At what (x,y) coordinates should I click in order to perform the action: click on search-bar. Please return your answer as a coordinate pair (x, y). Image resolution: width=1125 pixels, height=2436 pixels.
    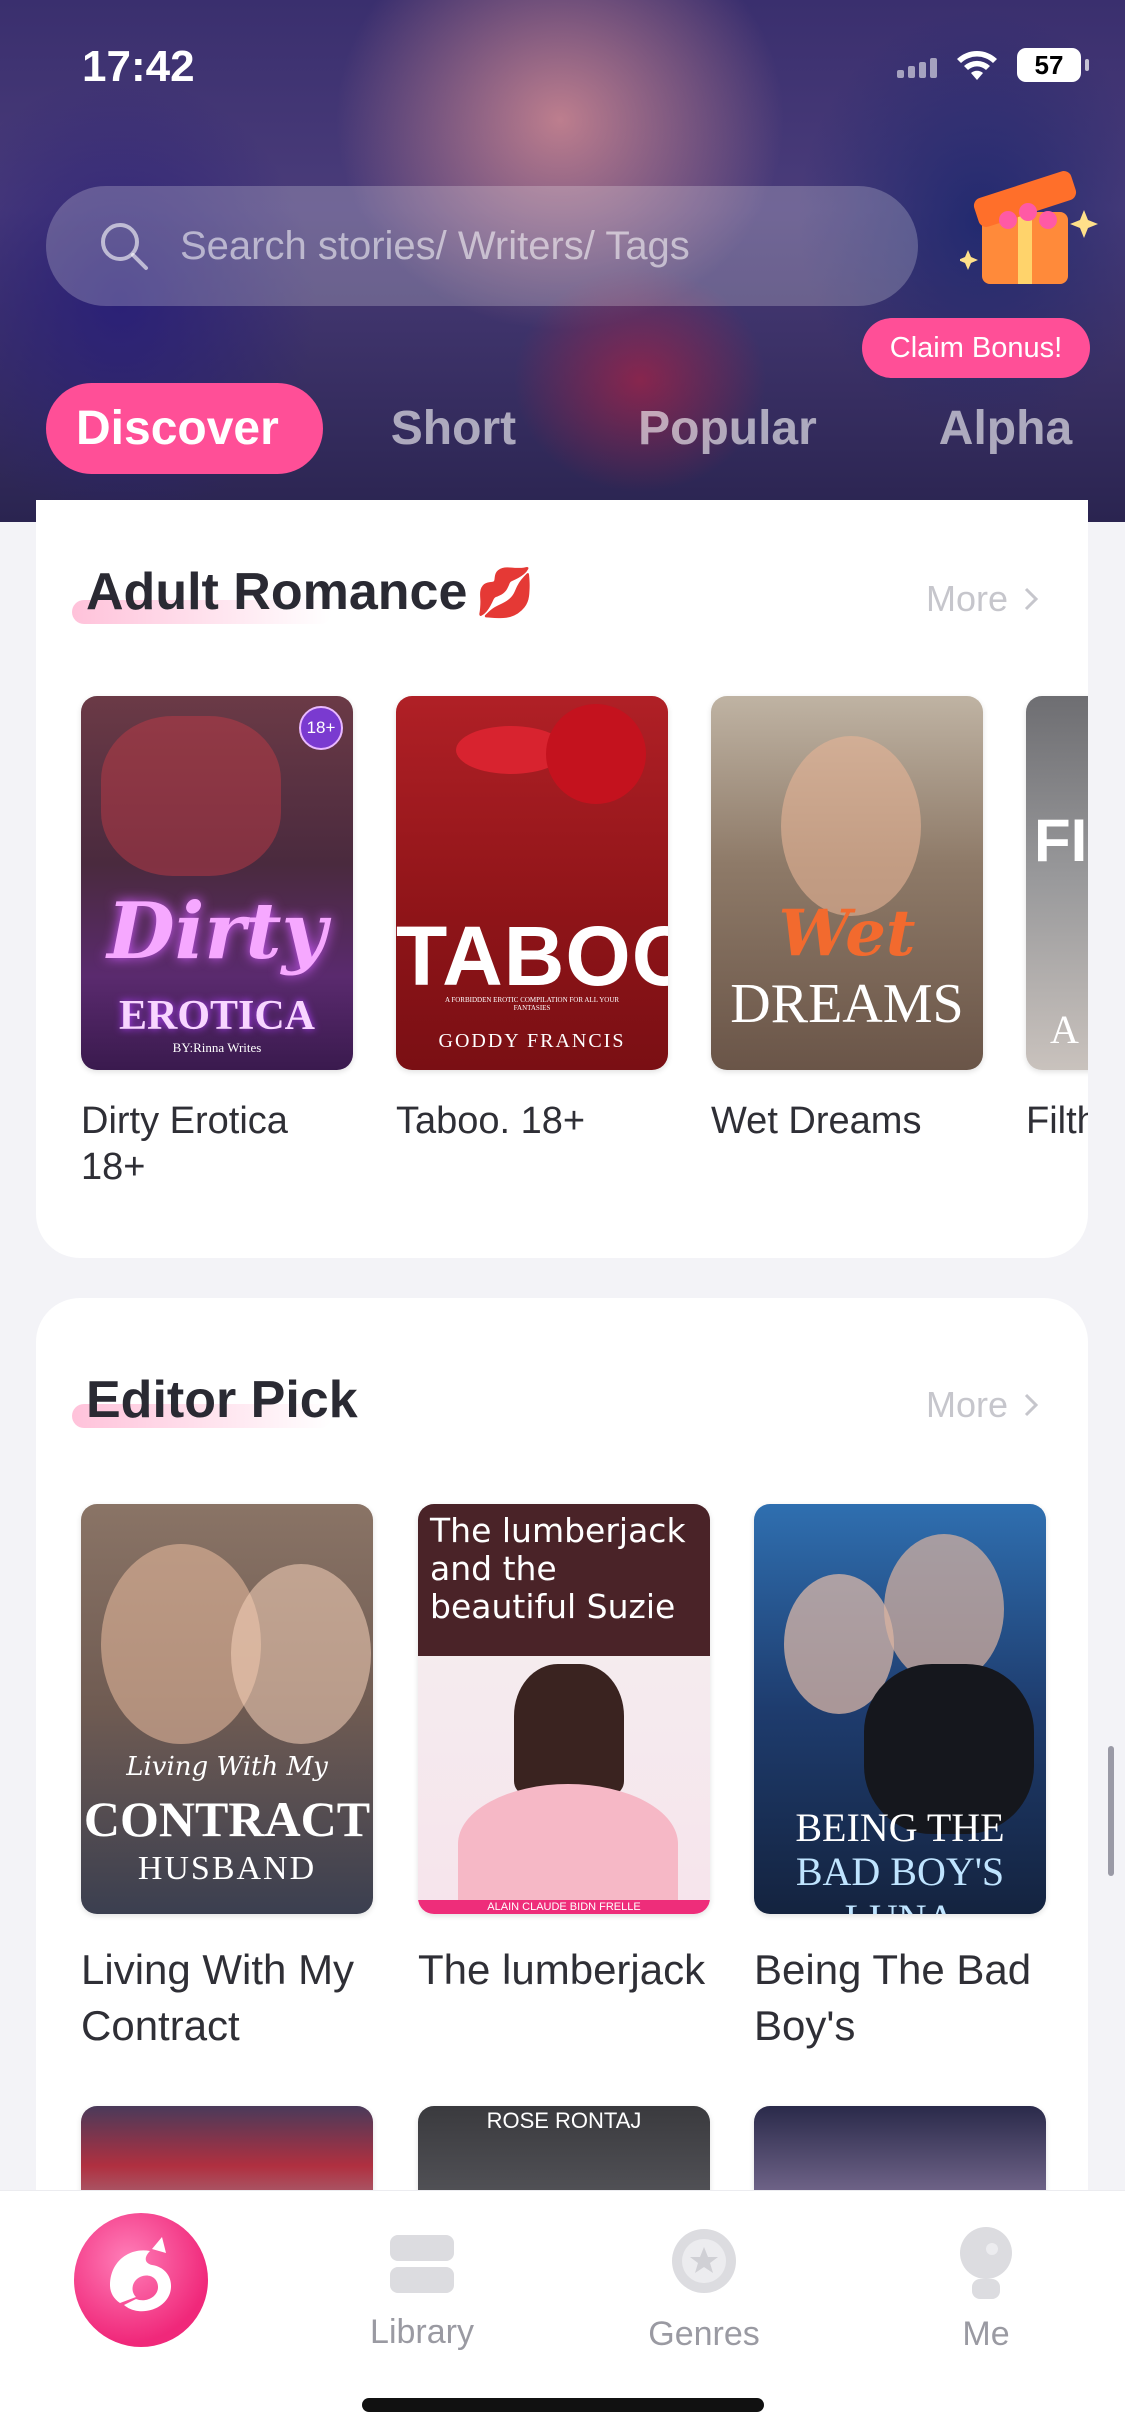
    Looking at the image, I should click on (482, 246).